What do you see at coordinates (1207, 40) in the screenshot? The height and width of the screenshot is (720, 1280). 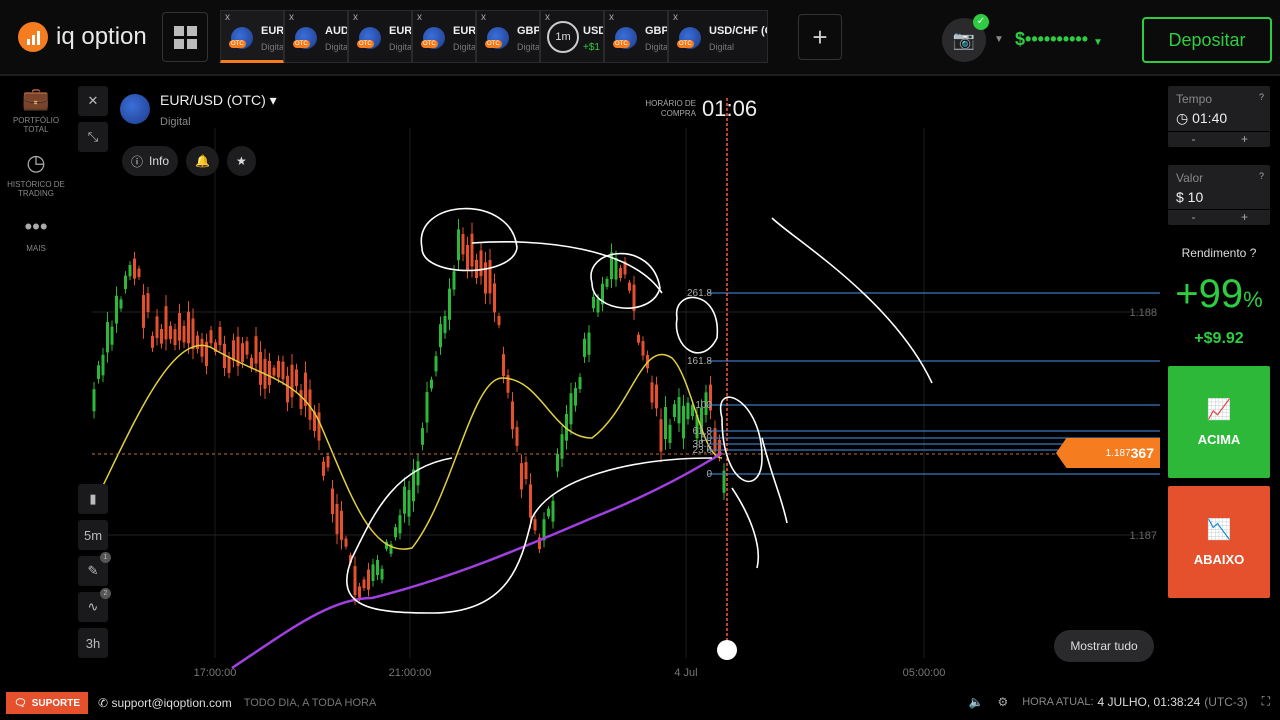 I see `deposit-button: Depositar` at bounding box center [1207, 40].